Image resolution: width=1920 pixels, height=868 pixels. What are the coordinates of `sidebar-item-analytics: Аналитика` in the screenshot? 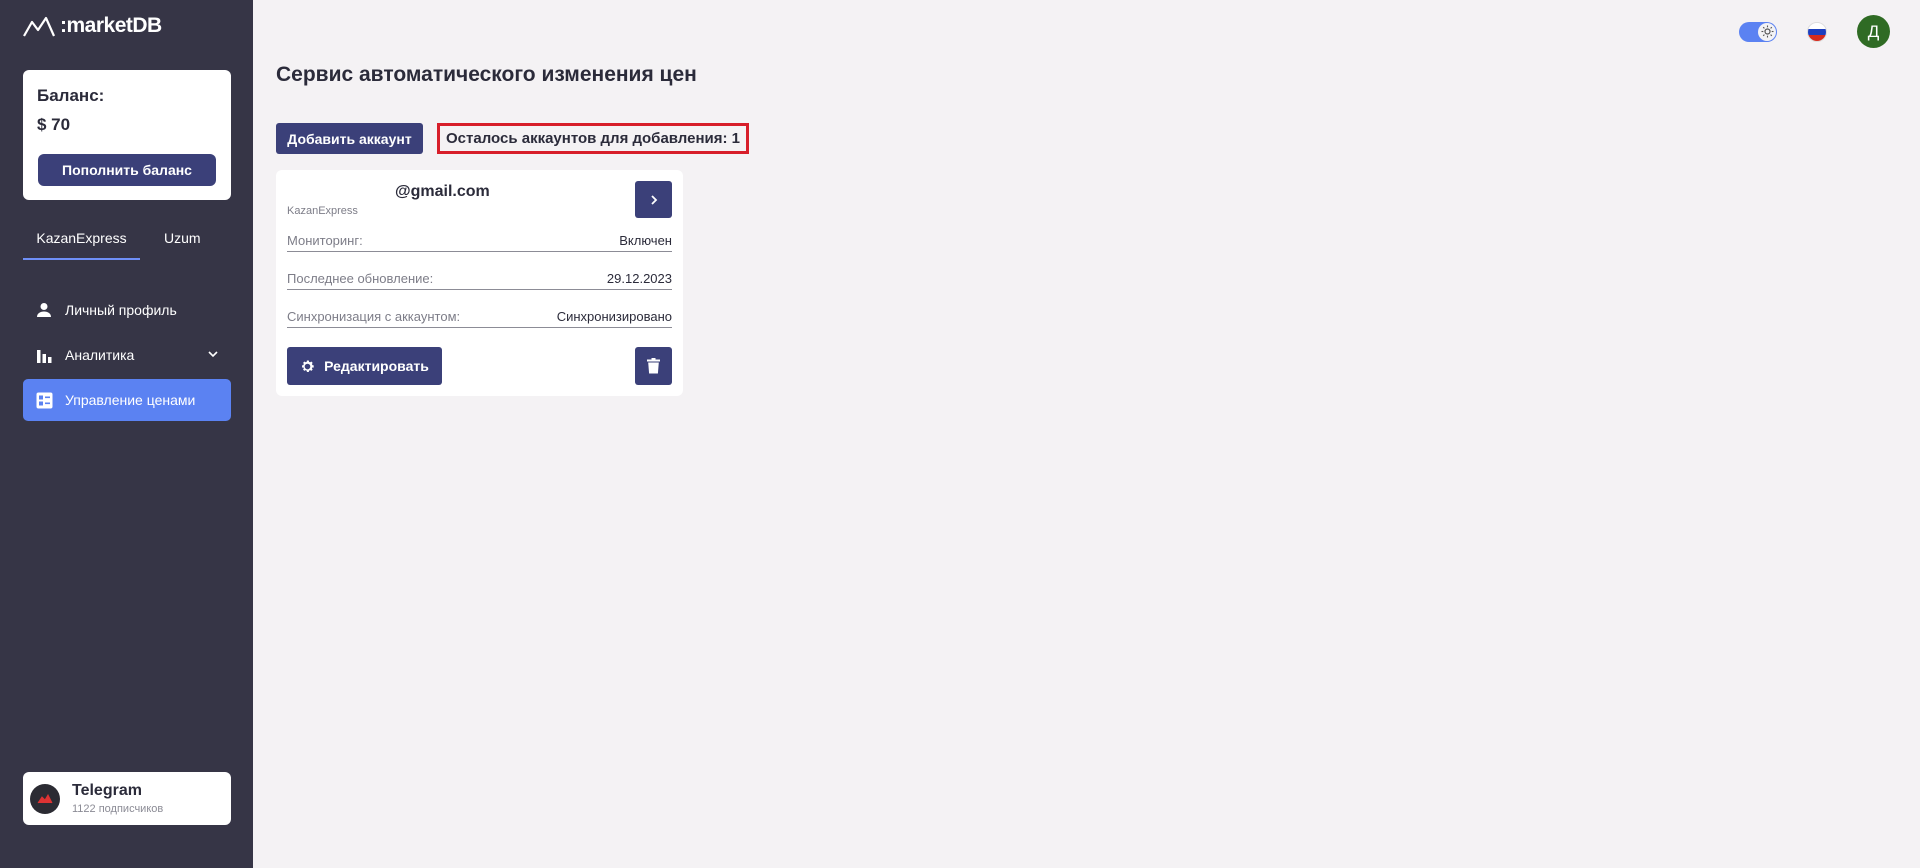 It's located at (127, 355).